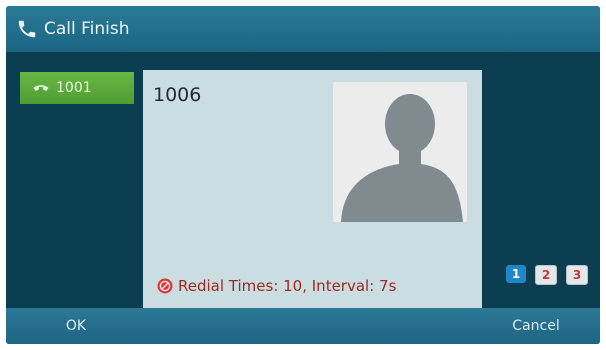 The image size is (606, 350). I want to click on redial-status-text: Redial Times: 10, Interval: 7s, so click(287, 286).